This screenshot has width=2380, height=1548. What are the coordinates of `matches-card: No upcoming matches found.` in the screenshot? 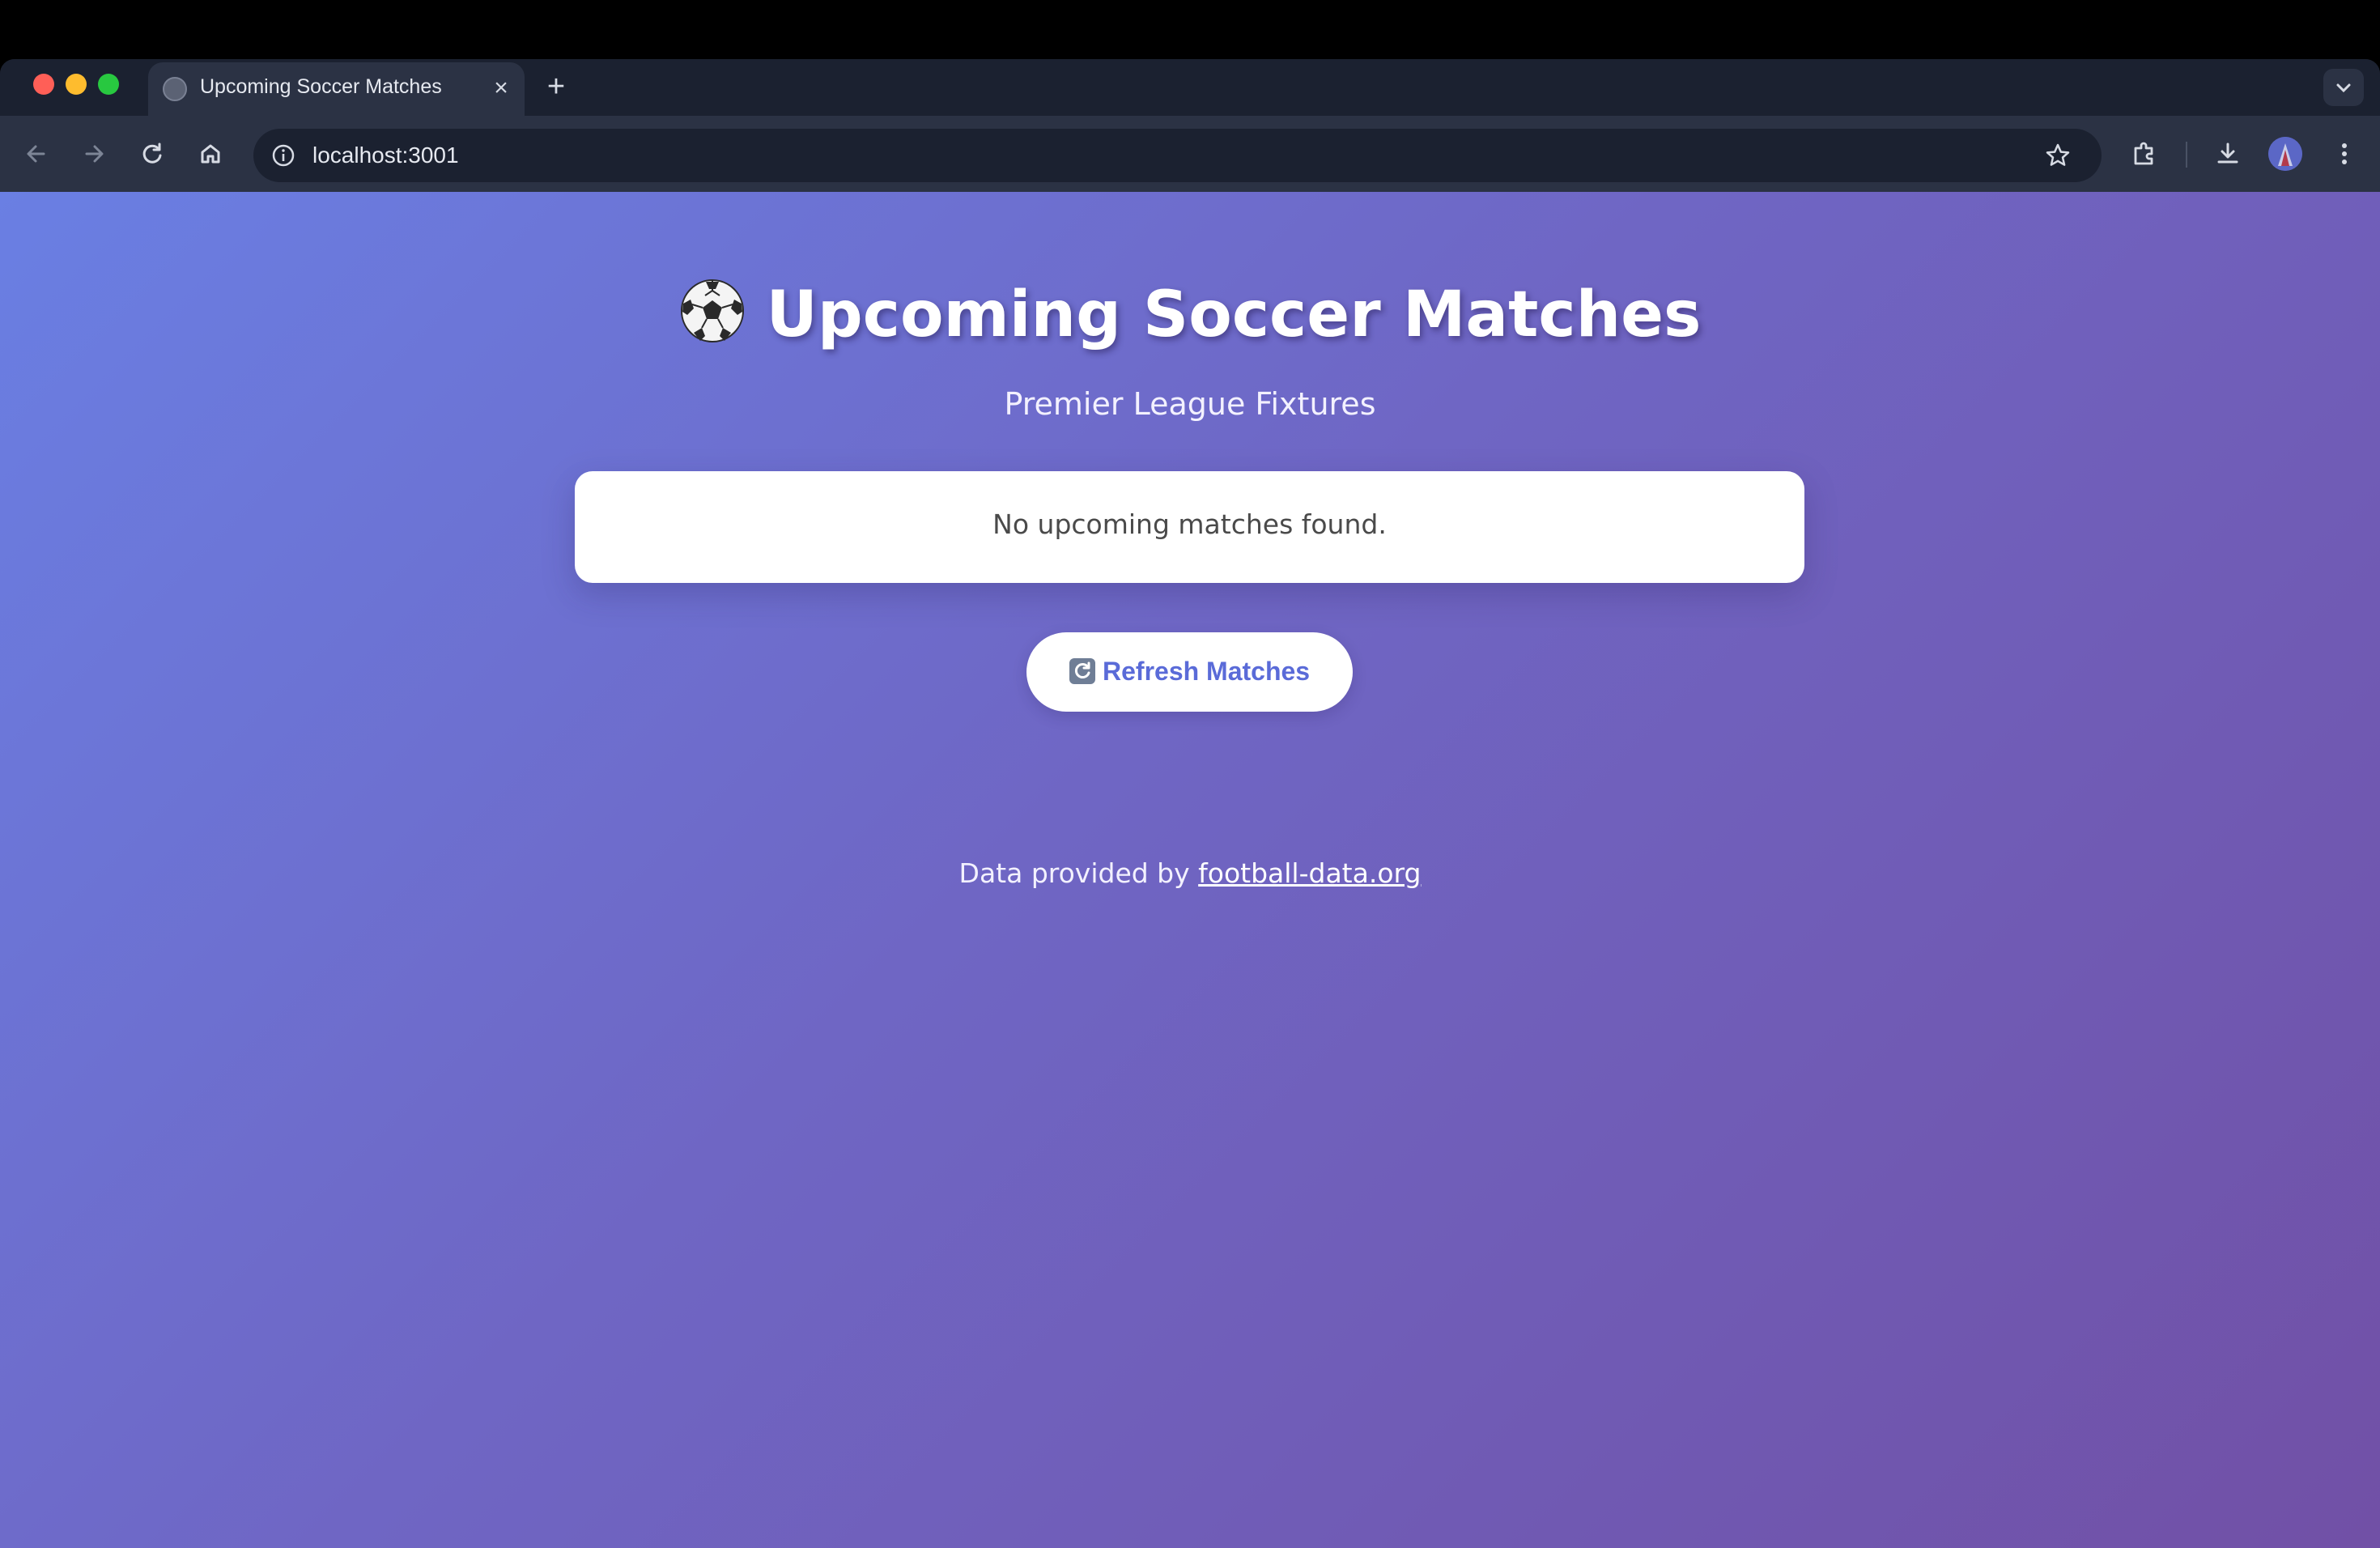 It's located at (1189, 527).